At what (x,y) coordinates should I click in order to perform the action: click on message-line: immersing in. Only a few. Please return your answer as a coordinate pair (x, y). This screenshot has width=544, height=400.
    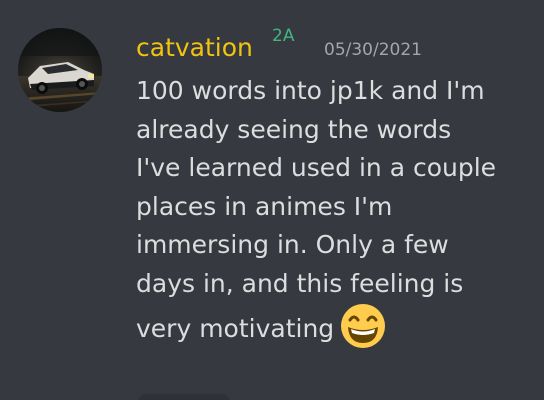
    Looking at the image, I should click on (292, 244).